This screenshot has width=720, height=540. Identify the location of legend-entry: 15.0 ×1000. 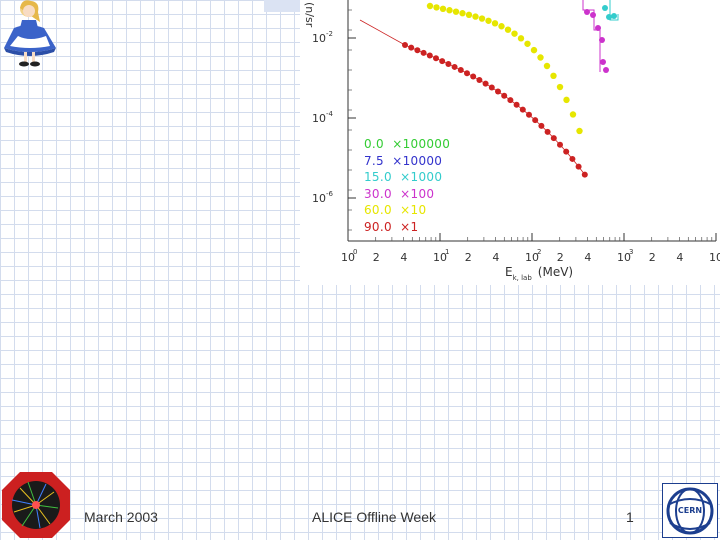
(407, 177).